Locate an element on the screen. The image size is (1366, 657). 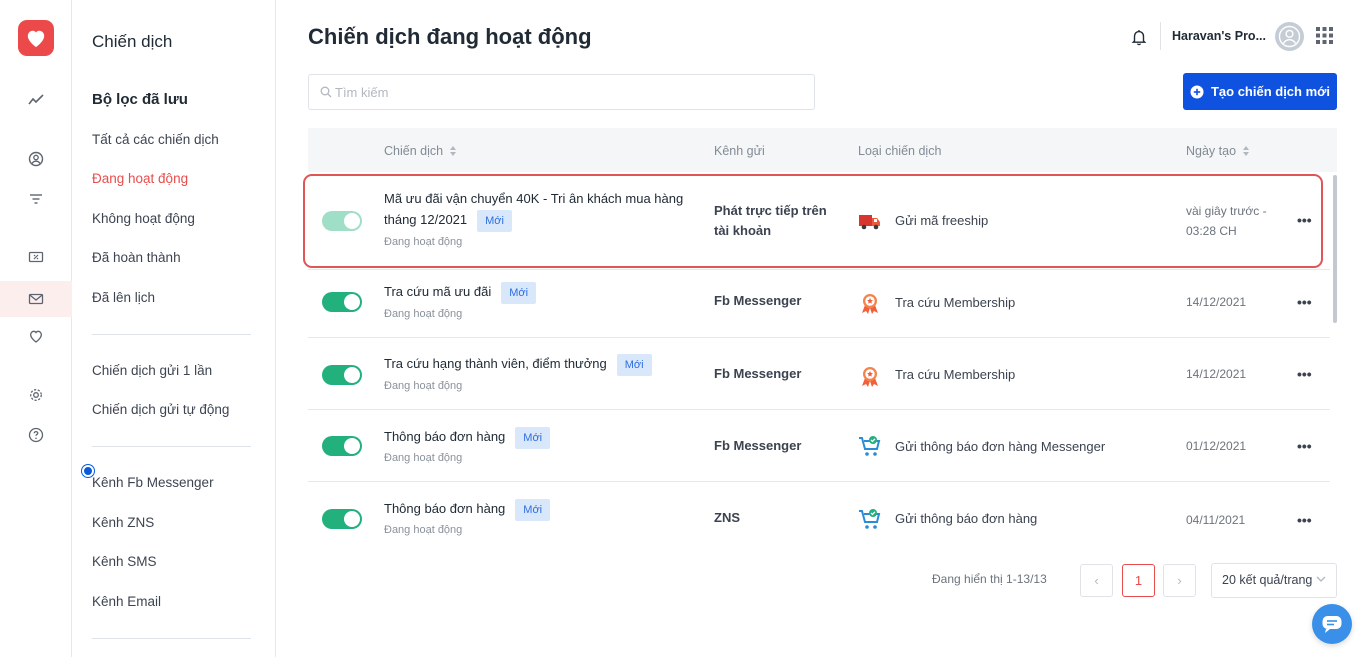
sidebar-item-active: Đang hoạt động is located at coordinates (140, 178).